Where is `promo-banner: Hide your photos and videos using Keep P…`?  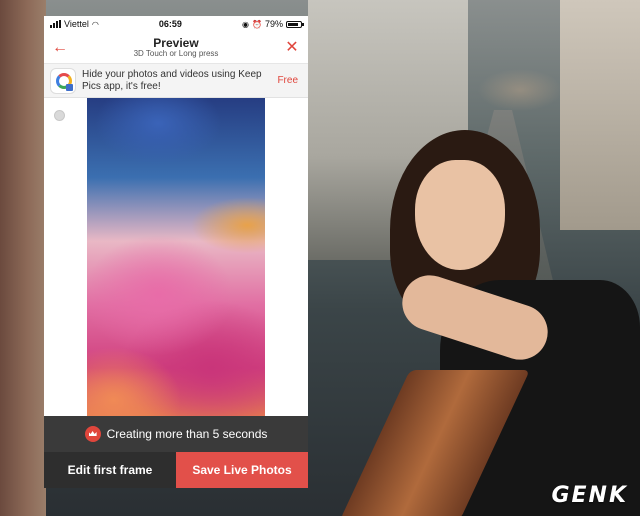 promo-banner: Hide your photos and videos using Keep P… is located at coordinates (176, 81).